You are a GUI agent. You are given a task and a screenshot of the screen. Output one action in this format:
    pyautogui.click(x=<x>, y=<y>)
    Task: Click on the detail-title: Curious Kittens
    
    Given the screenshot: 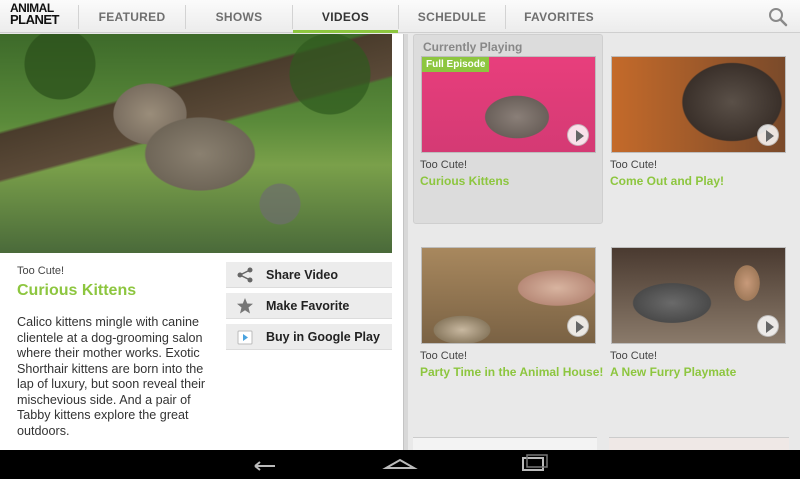 What is the action you would take?
    pyautogui.click(x=77, y=290)
    